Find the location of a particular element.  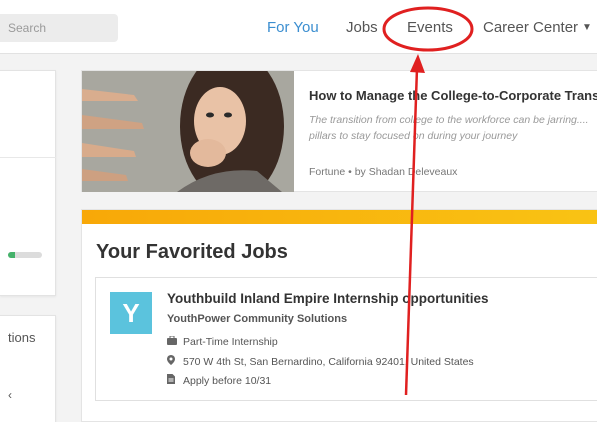

nav-for-you: For You is located at coordinates (293, 27).